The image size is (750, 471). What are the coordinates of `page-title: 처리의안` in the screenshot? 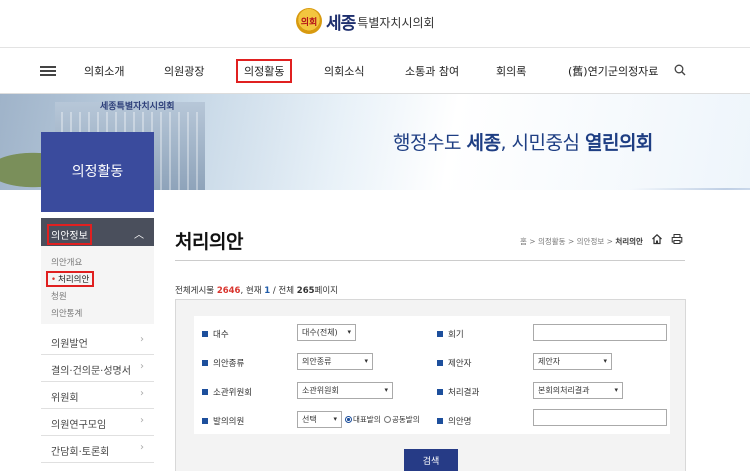 It's located at (209, 242).